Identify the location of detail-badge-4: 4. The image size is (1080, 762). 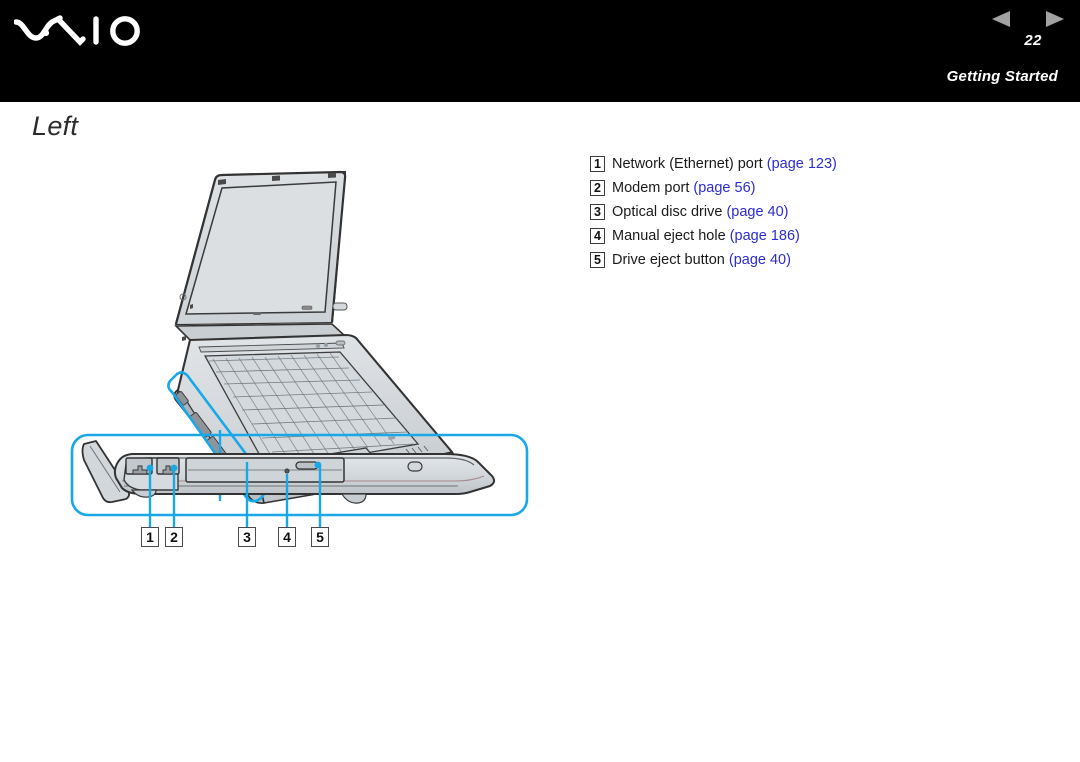
(287, 537).